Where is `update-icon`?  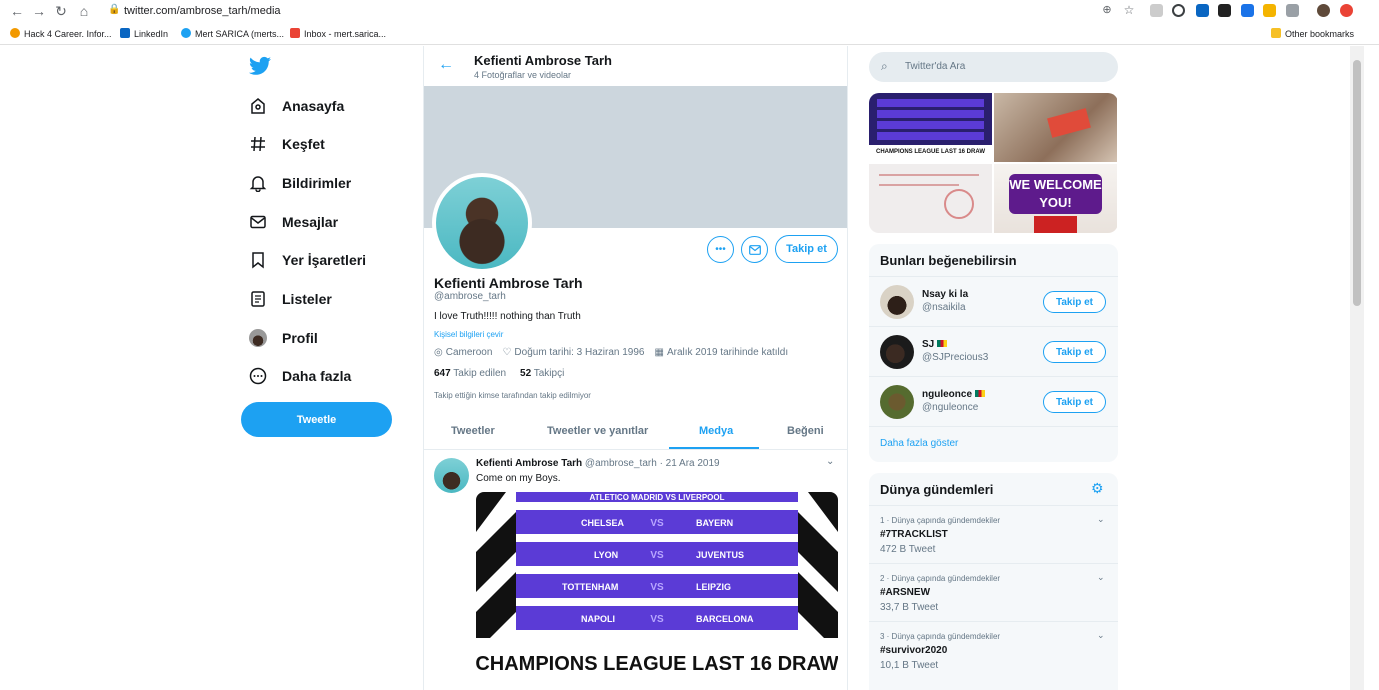
update-icon is located at coordinates (1346, 10).